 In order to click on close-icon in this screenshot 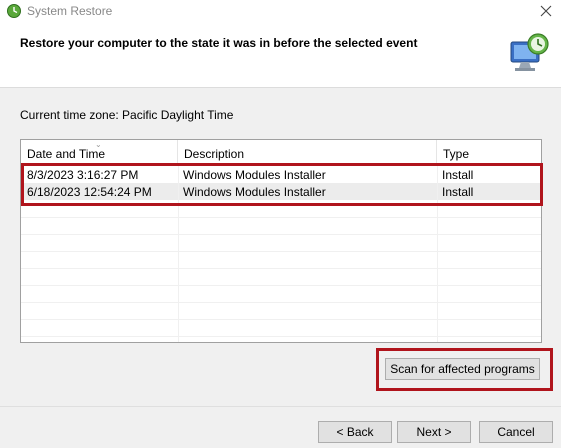, I will do `click(546, 11)`.